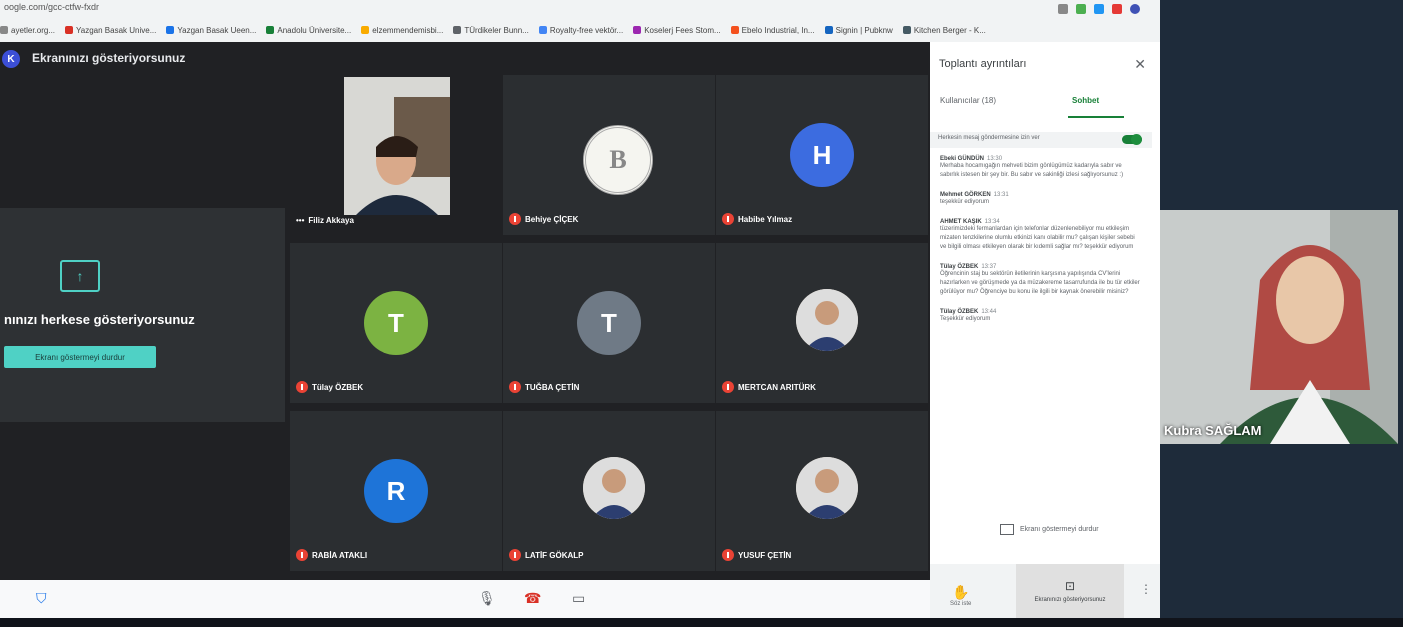  What do you see at coordinates (968, 100) in the screenshot?
I see `tab-people: Kullanıcılar (18)` at bounding box center [968, 100].